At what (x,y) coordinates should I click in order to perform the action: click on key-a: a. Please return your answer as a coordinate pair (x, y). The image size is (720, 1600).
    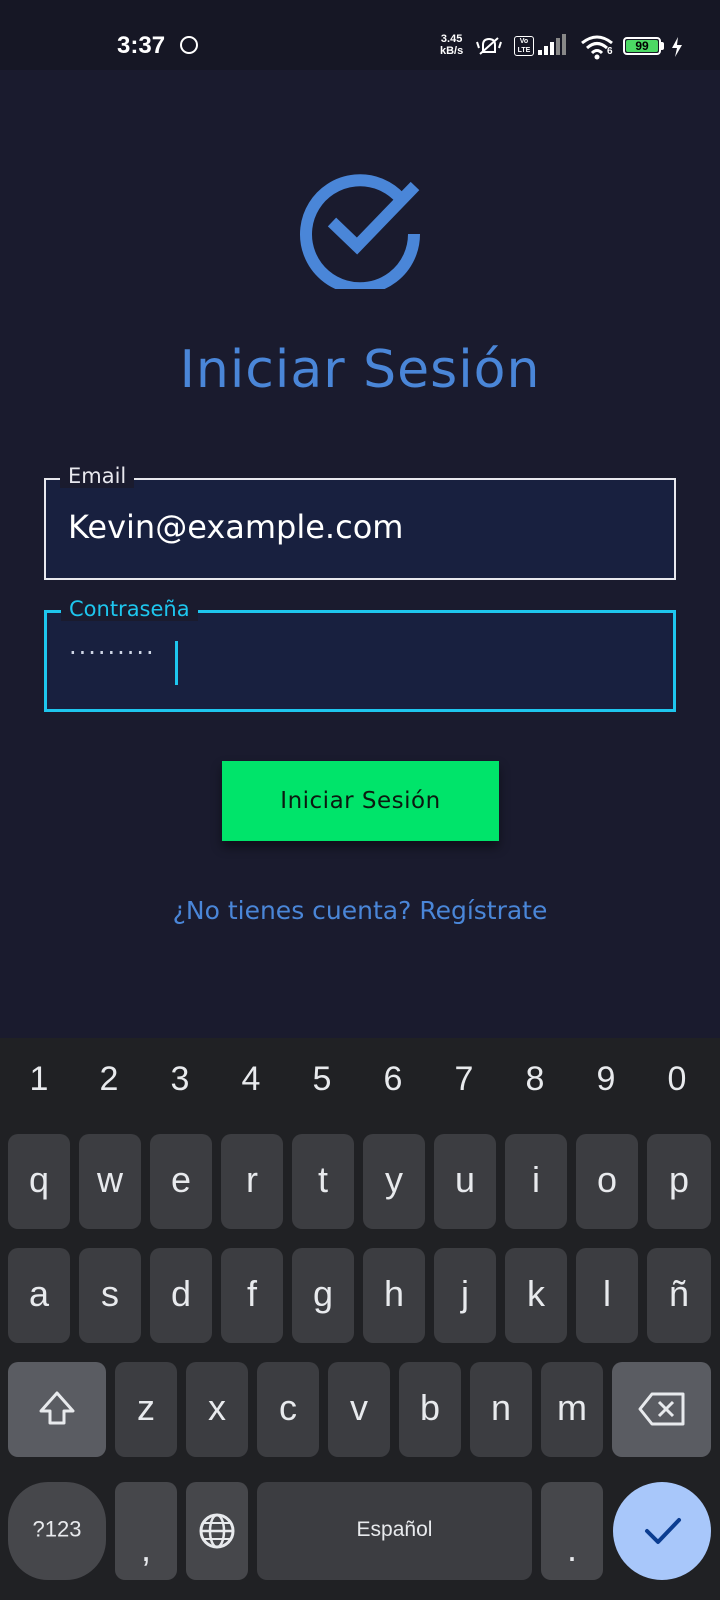
    Looking at the image, I should click on (39, 1295).